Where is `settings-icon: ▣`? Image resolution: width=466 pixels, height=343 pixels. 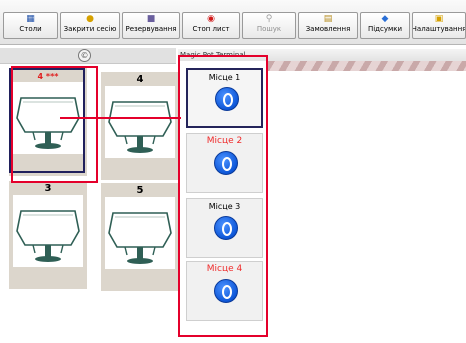
settings-icon: ▣ is located at coordinates (439, 19).